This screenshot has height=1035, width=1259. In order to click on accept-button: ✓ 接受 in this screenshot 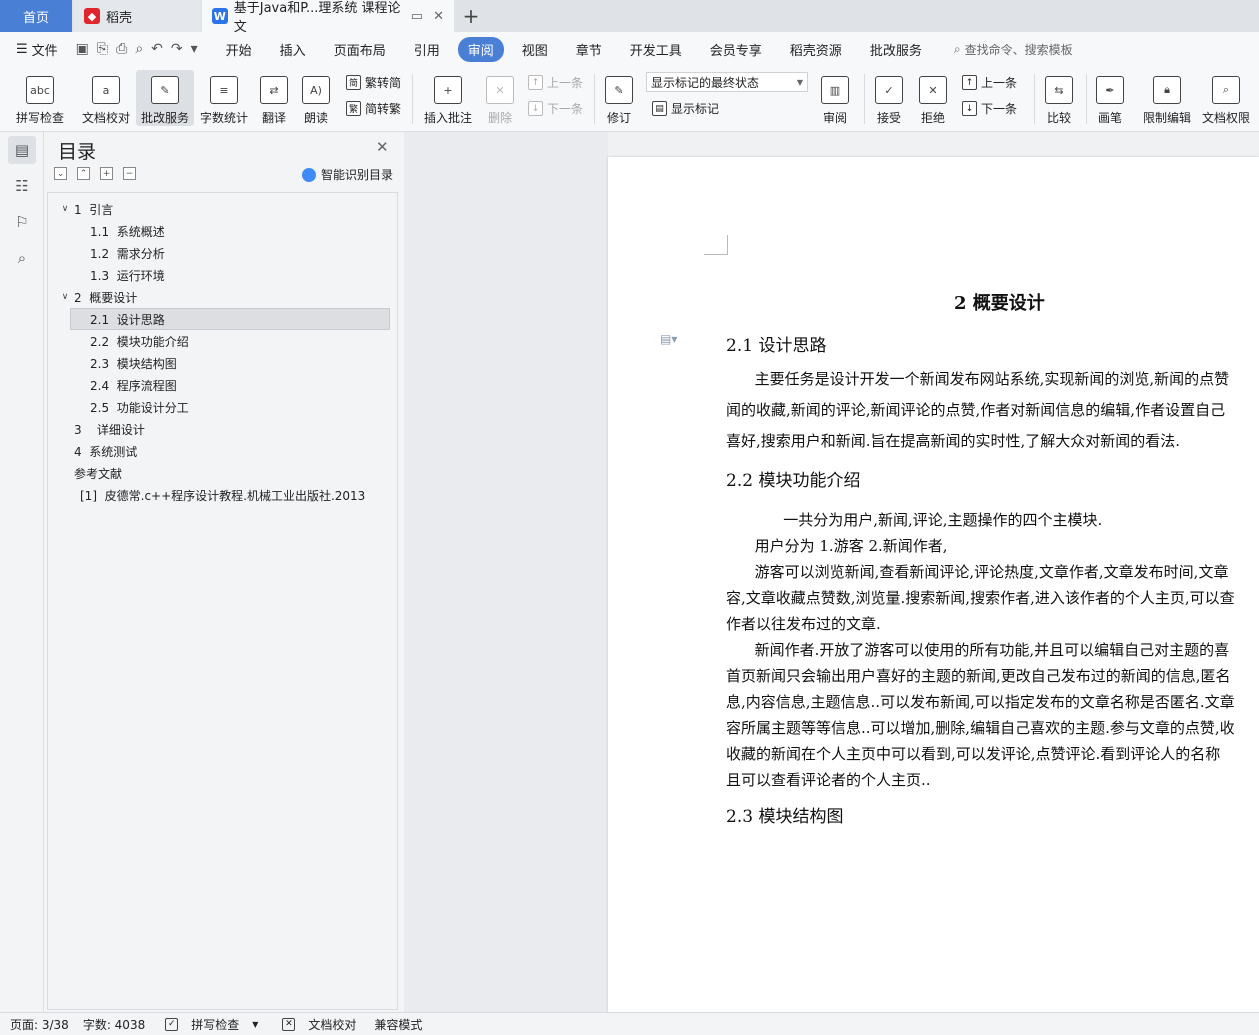, I will do `click(889, 98)`.